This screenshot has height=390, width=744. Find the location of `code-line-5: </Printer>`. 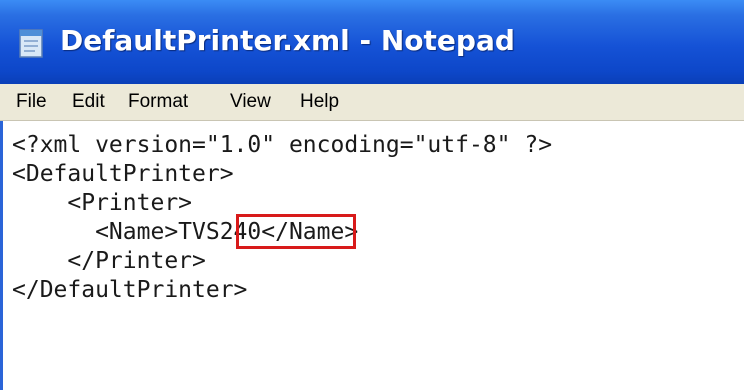

code-line-5: </Printer> is located at coordinates (109, 261).